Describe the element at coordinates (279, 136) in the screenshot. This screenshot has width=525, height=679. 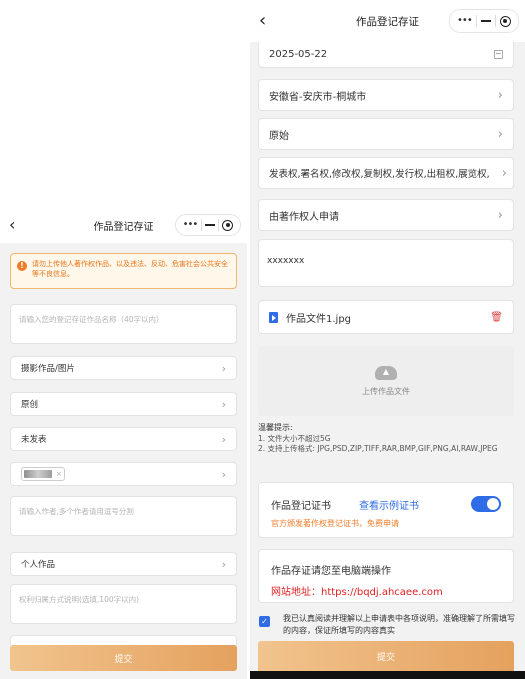
I see `original-value: 原始` at that location.